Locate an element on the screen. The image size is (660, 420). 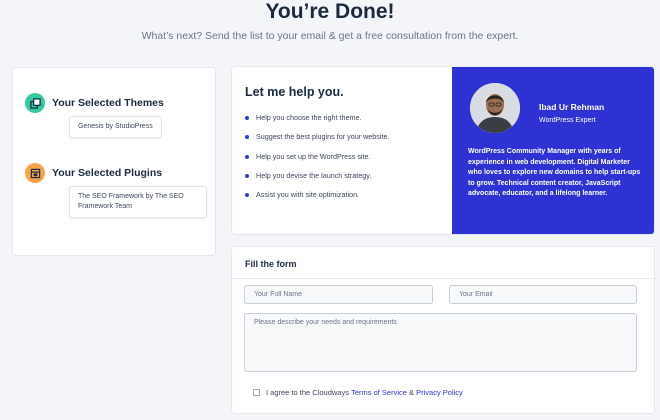
expert-role: WordPress Expert is located at coordinates (567, 120).